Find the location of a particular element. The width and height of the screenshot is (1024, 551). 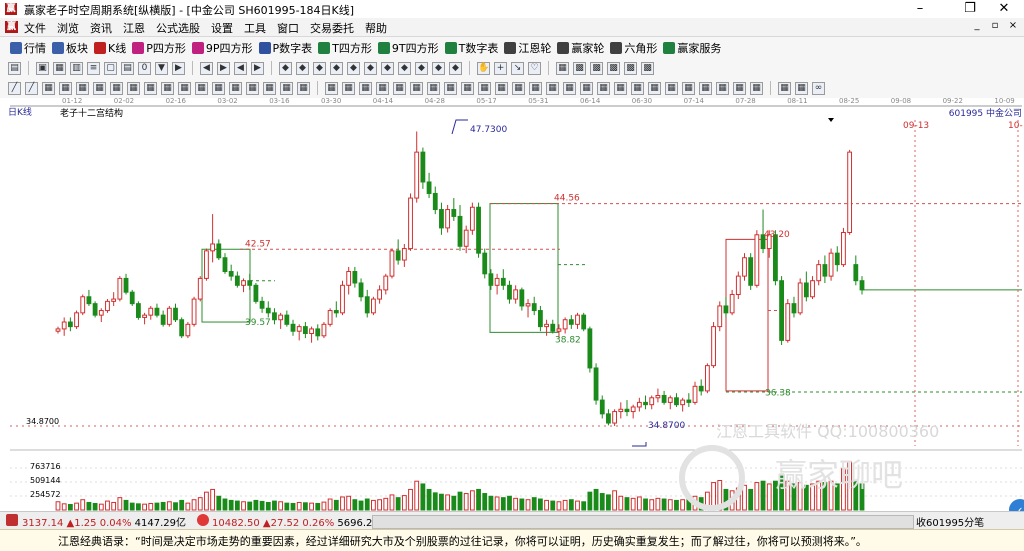

toolbar-button-5: P数字表 is located at coordinates (285, 48).